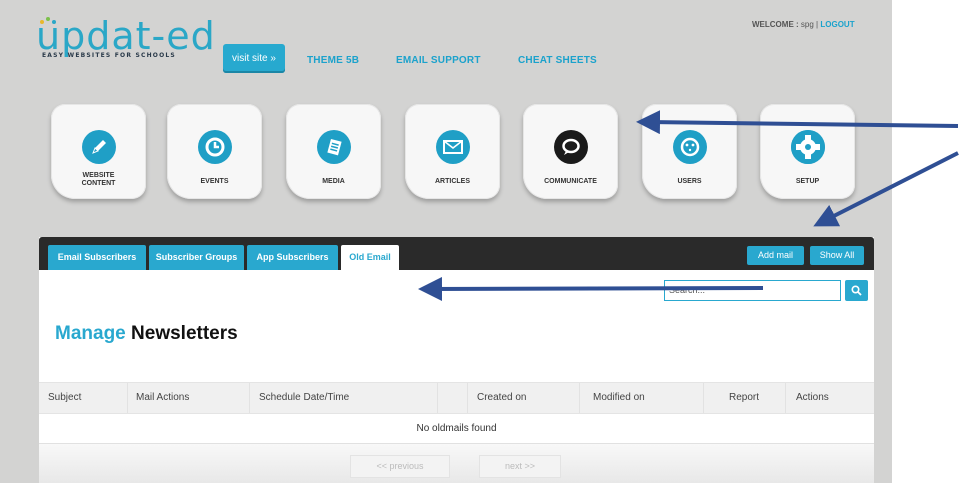 This screenshot has width=974, height=483. Describe the element at coordinates (438, 60) in the screenshot. I see `nav-email-support: EMAIL SUPPORT` at that location.